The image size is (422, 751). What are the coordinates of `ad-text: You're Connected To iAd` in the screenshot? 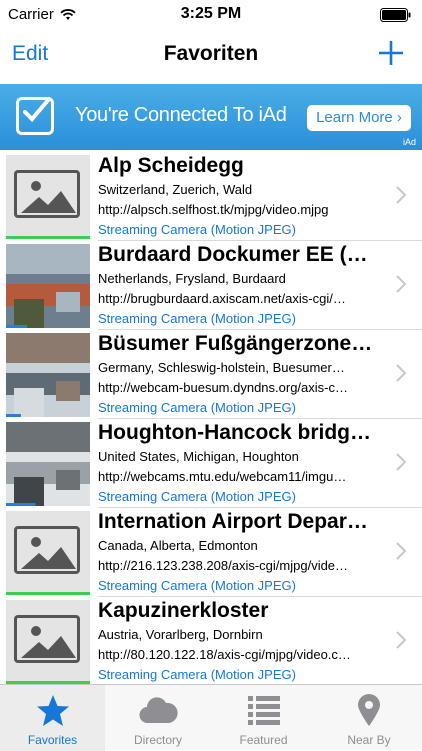 It's located at (181, 115).